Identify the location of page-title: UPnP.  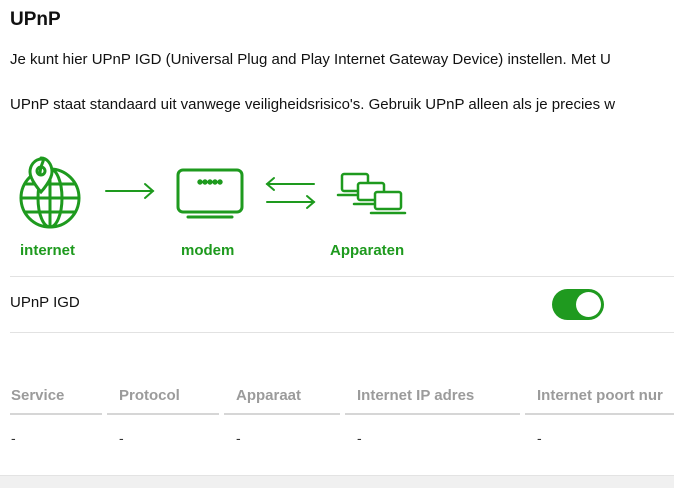
(35, 19).